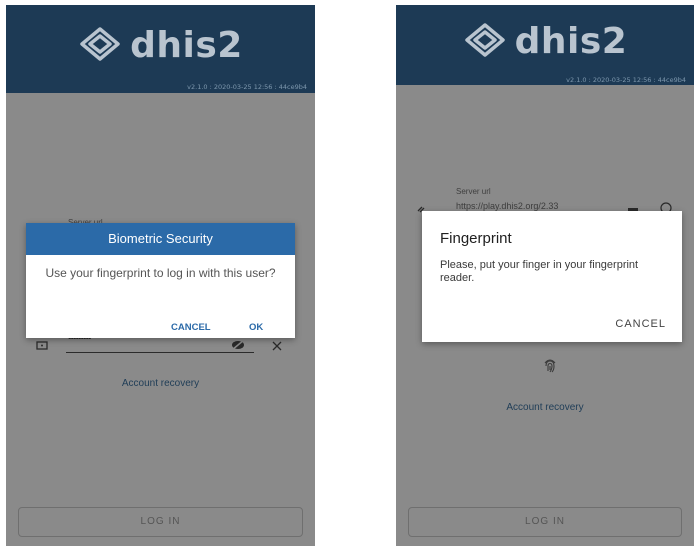 This screenshot has height=551, width=697. Describe the element at coordinates (550, 367) in the screenshot. I see `fingerprint-icon` at that location.